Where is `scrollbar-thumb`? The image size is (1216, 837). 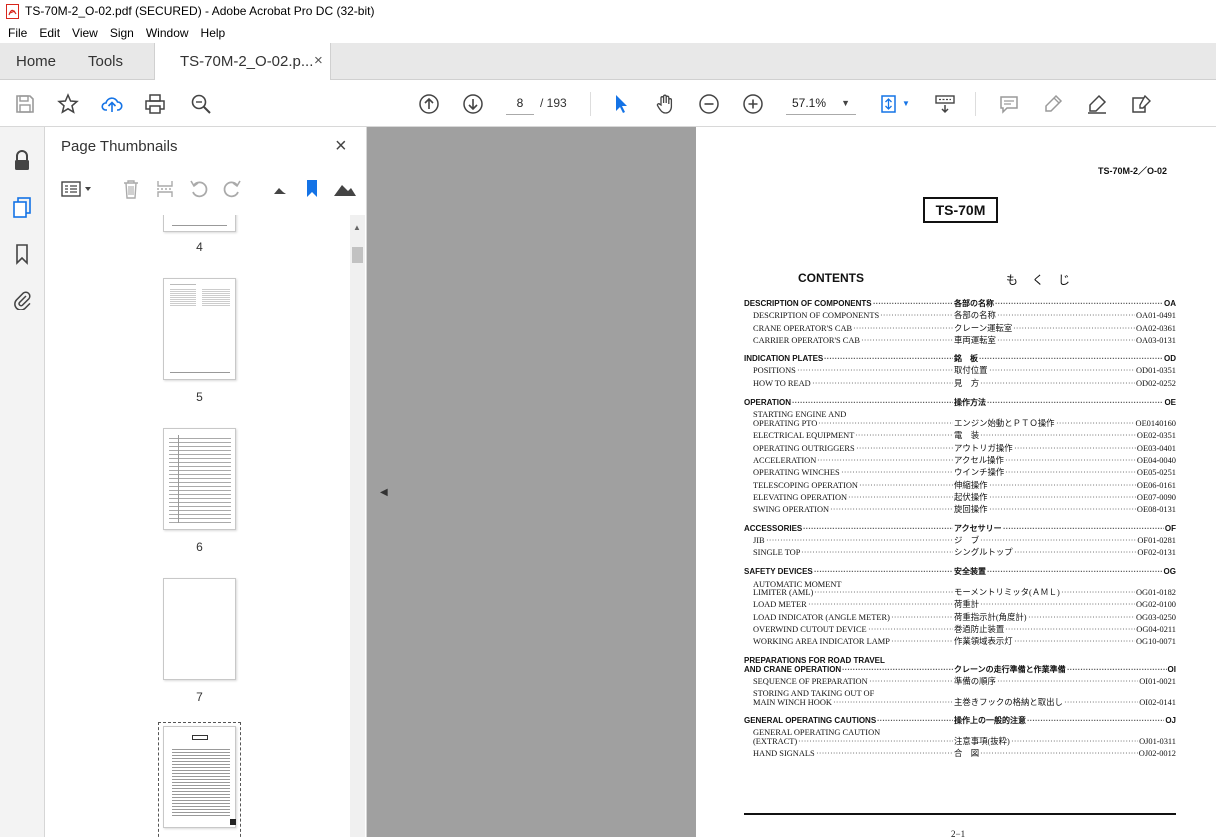
scrollbar-thumb is located at coordinates (357, 255).